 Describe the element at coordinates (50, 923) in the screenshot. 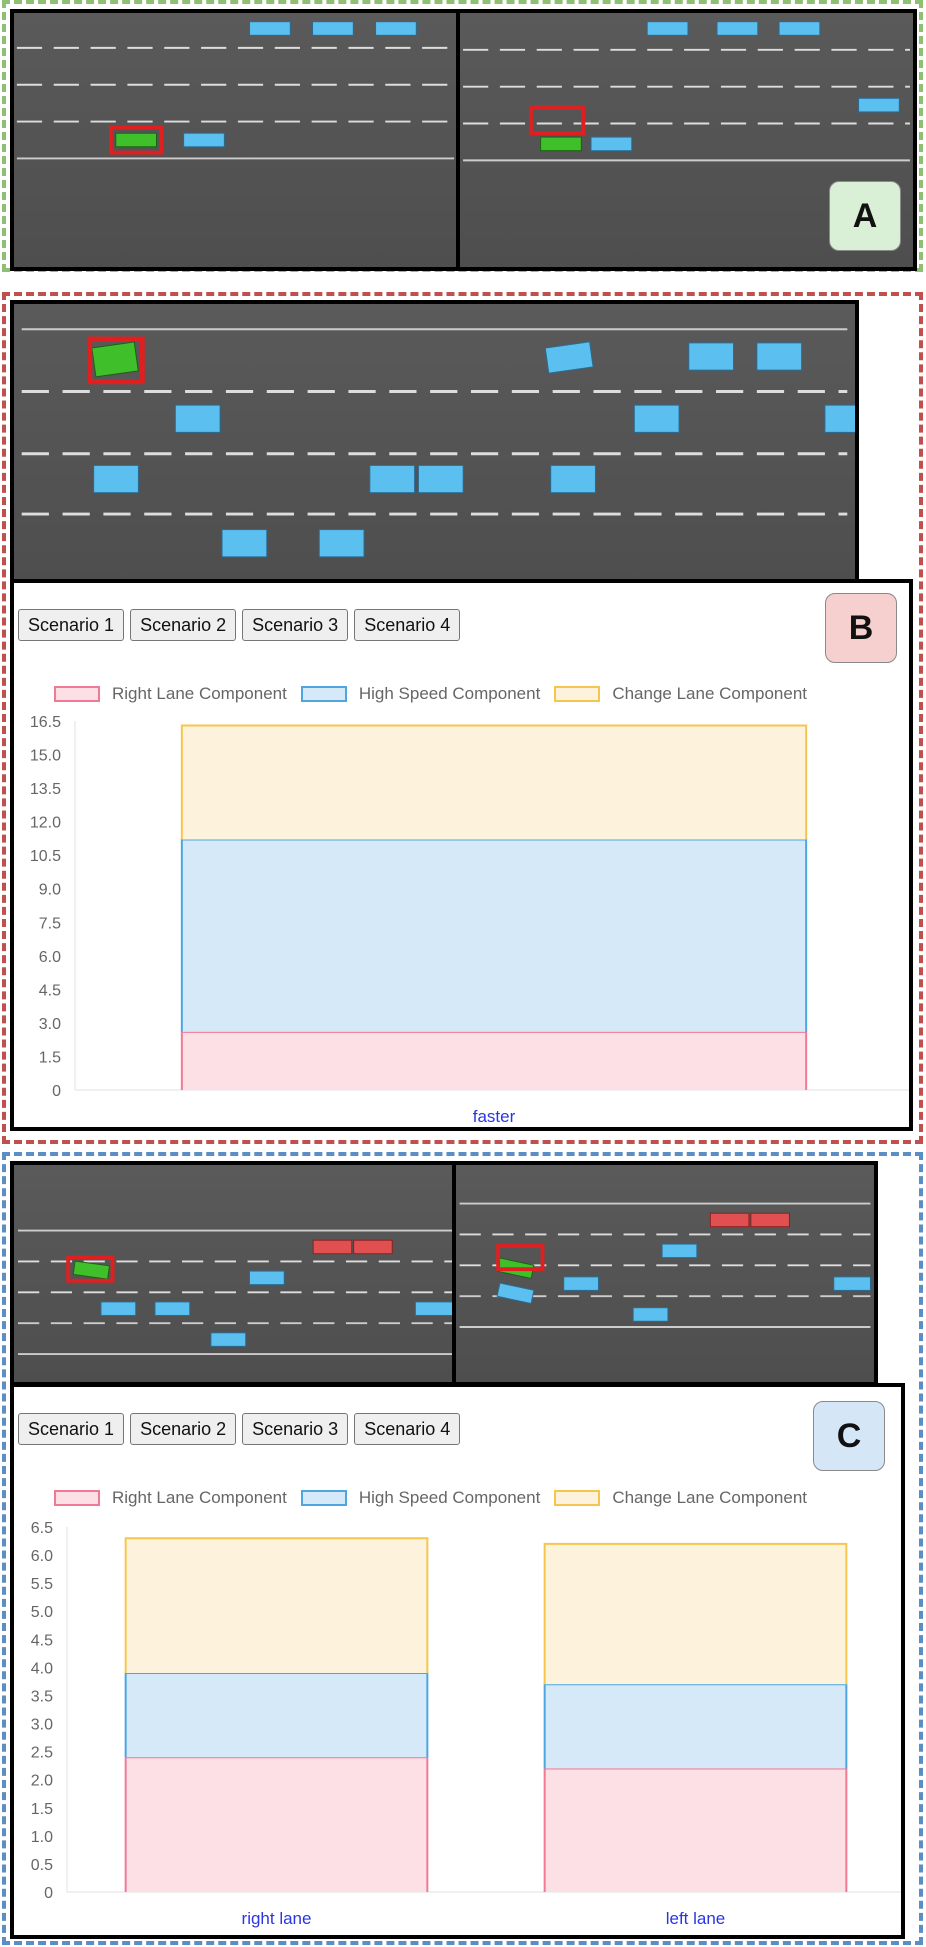

I see `y-tick-label: 7.5` at that location.